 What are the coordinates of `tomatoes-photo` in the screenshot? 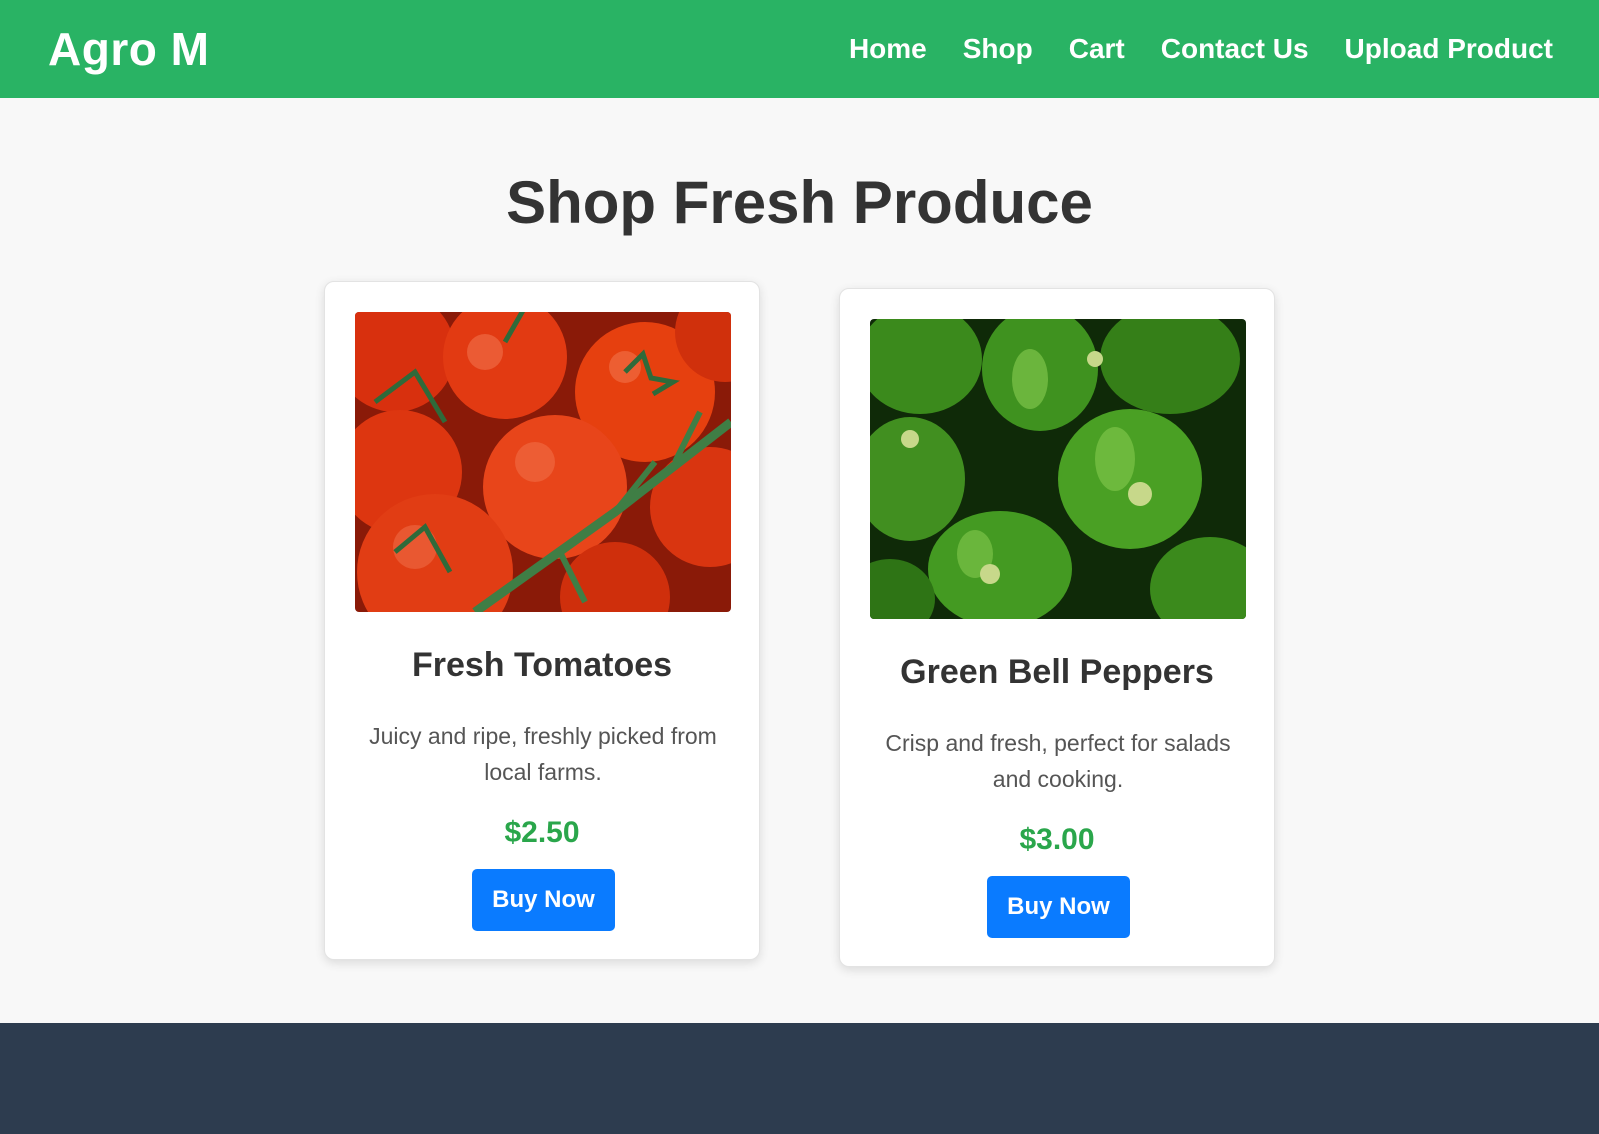 It's located at (543, 462).